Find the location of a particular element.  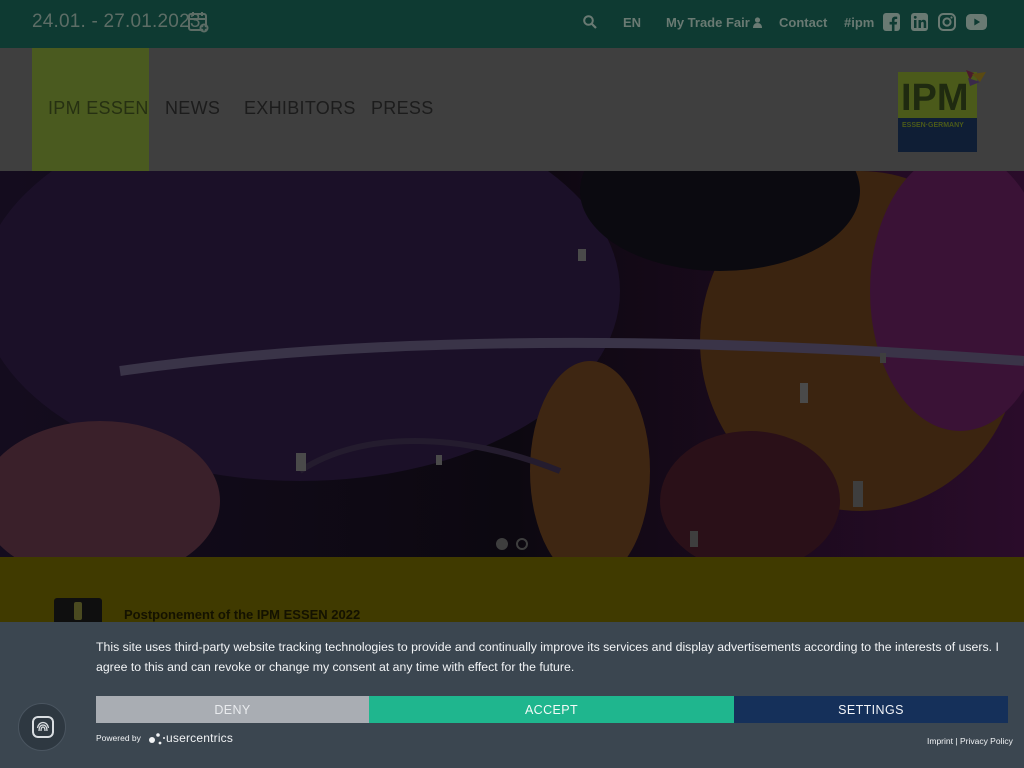

contact-link: Contact is located at coordinates (803, 22).